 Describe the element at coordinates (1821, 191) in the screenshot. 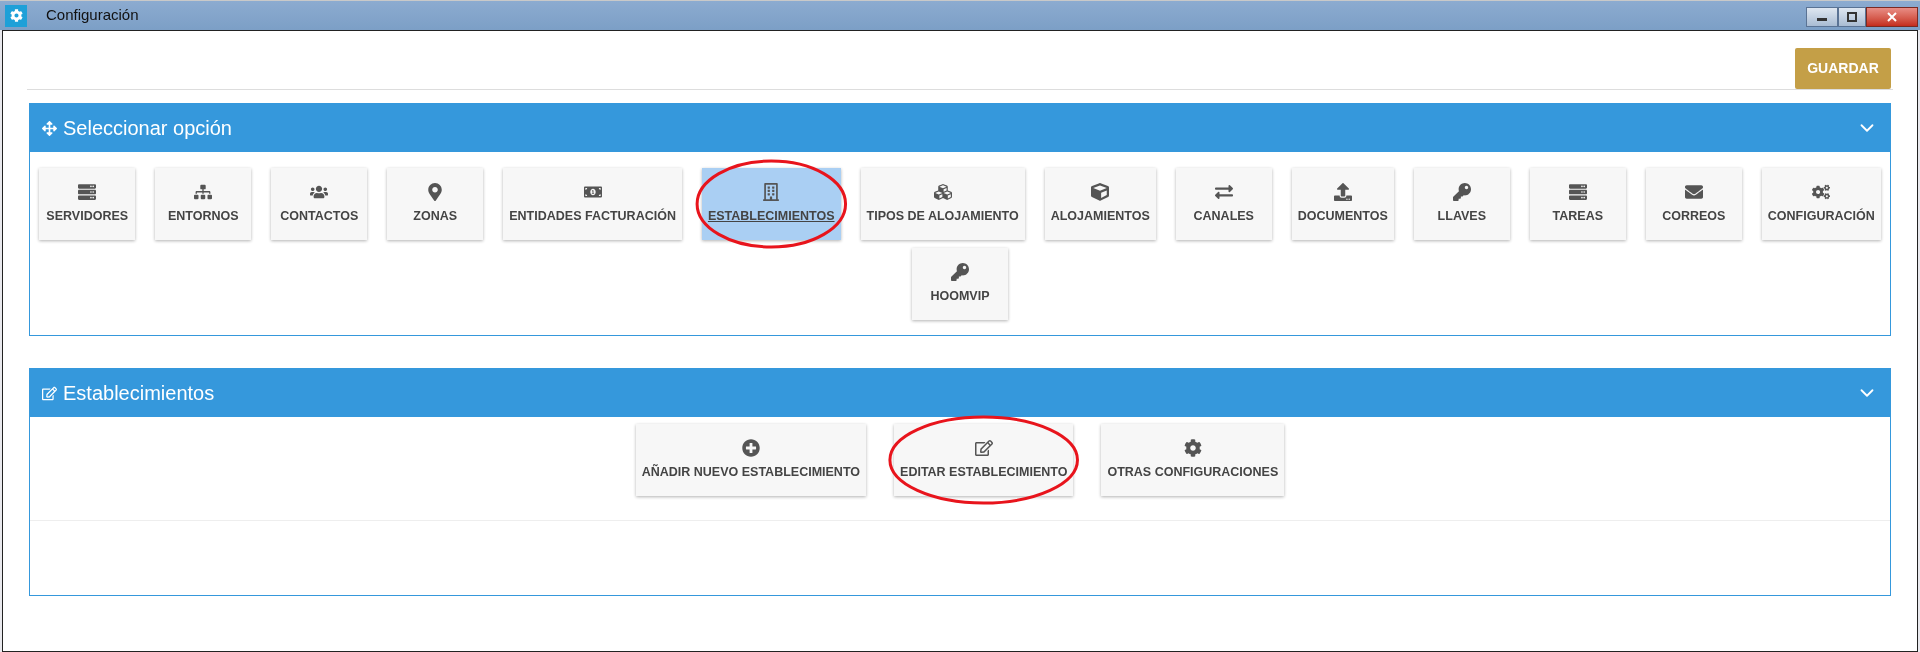

I see `gears-icon` at that location.